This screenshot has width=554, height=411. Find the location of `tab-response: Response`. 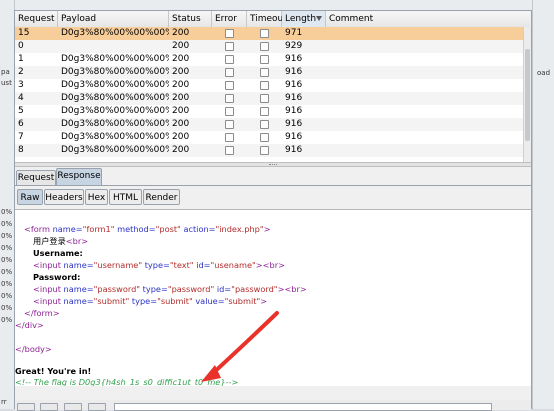

tab-response: Response is located at coordinates (79, 176).